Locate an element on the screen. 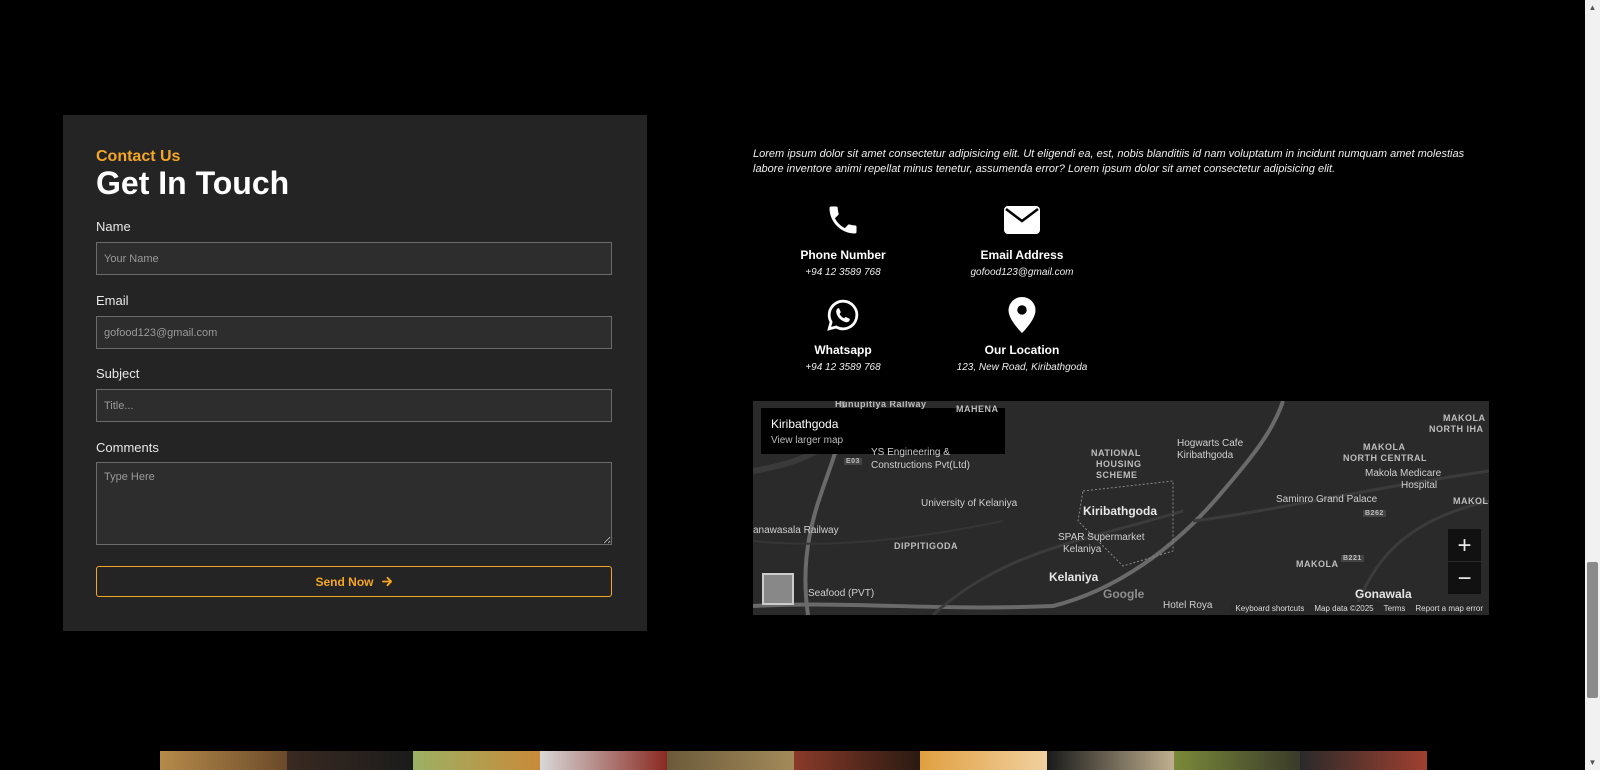 The width and height of the screenshot is (1600, 770). send-now-button: Send Now is located at coordinates (354, 581).